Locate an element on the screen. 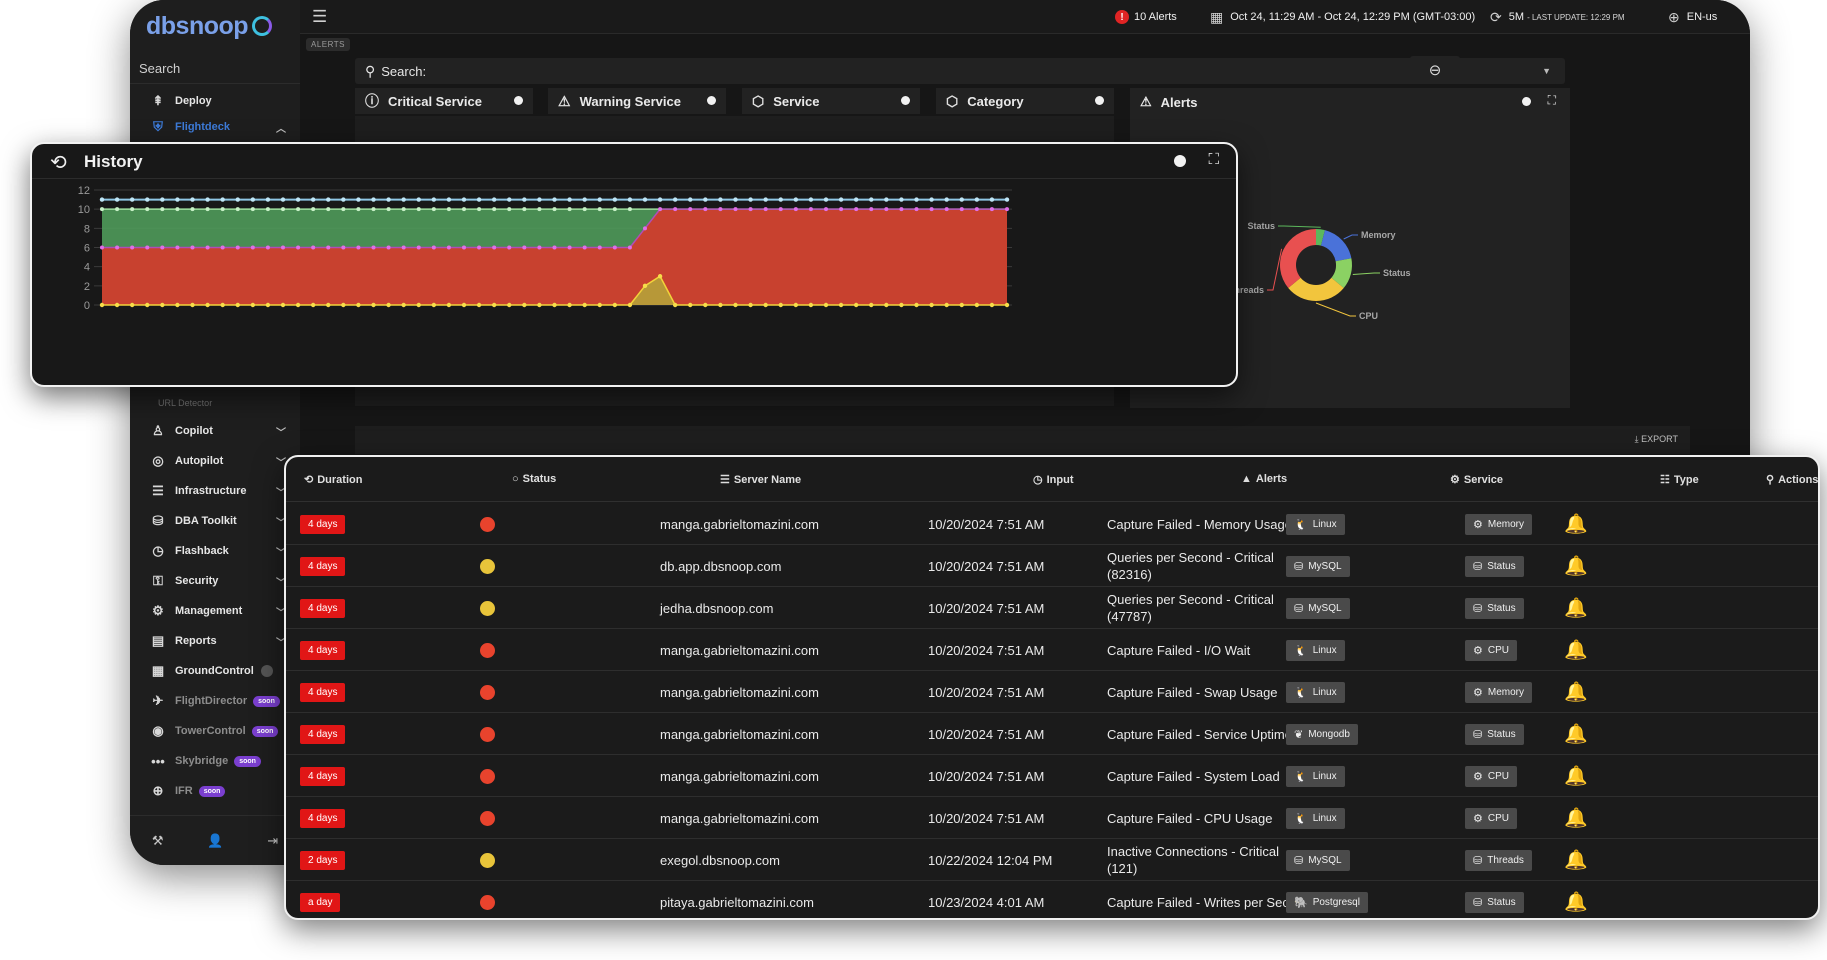 The height and width of the screenshot is (960, 1827). filter-card-category: ⬡ Category is located at coordinates (1025, 101).